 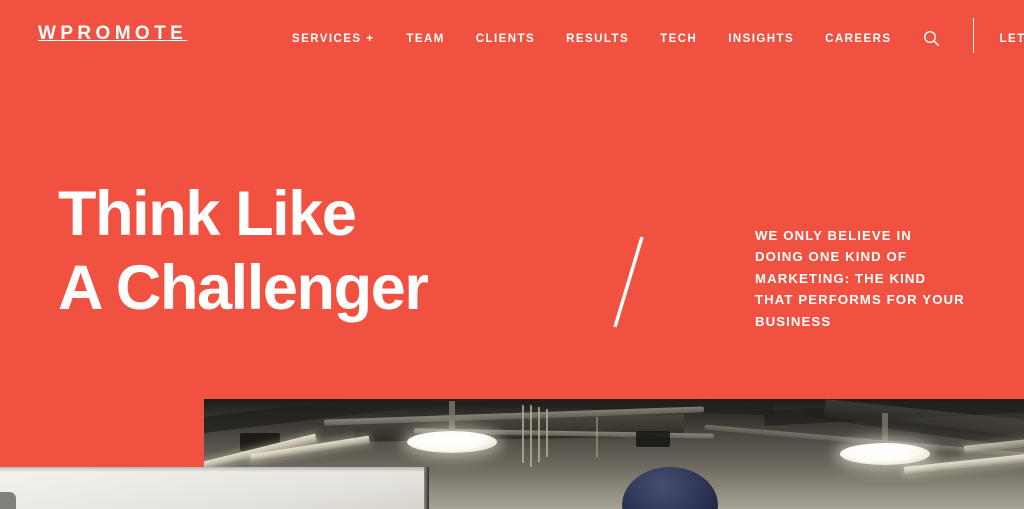 I want to click on nav-item-tech: TECH, so click(x=678, y=40).